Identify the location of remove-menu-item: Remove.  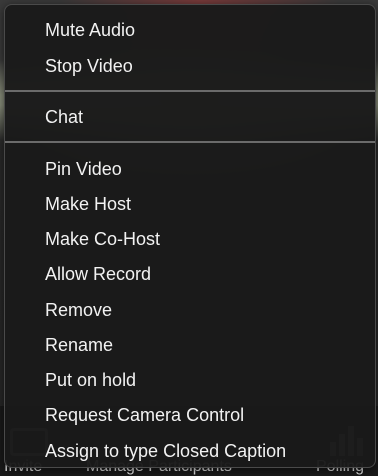
(78, 310).